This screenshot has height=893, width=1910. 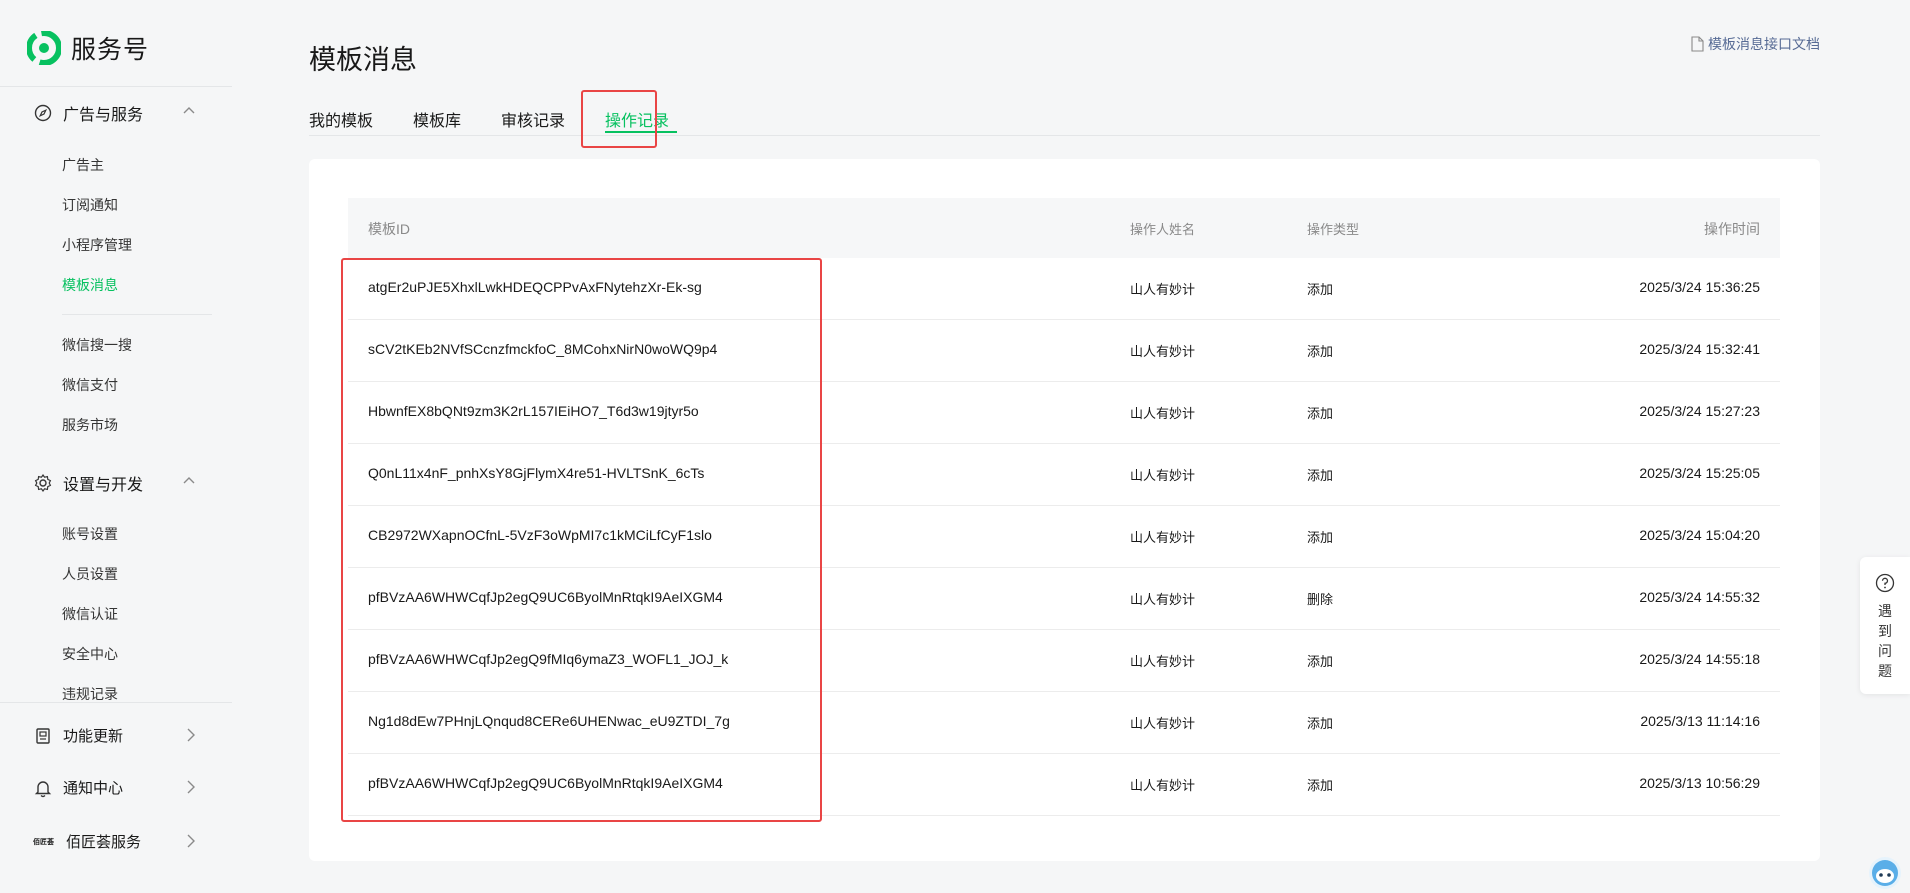 What do you see at coordinates (619, 119) in the screenshot?
I see `tab-highlight-box` at bounding box center [619, 119].